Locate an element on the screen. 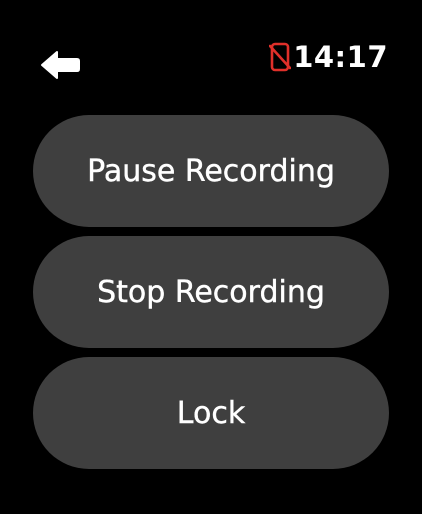  back-button is located at coordinates (60, 65).